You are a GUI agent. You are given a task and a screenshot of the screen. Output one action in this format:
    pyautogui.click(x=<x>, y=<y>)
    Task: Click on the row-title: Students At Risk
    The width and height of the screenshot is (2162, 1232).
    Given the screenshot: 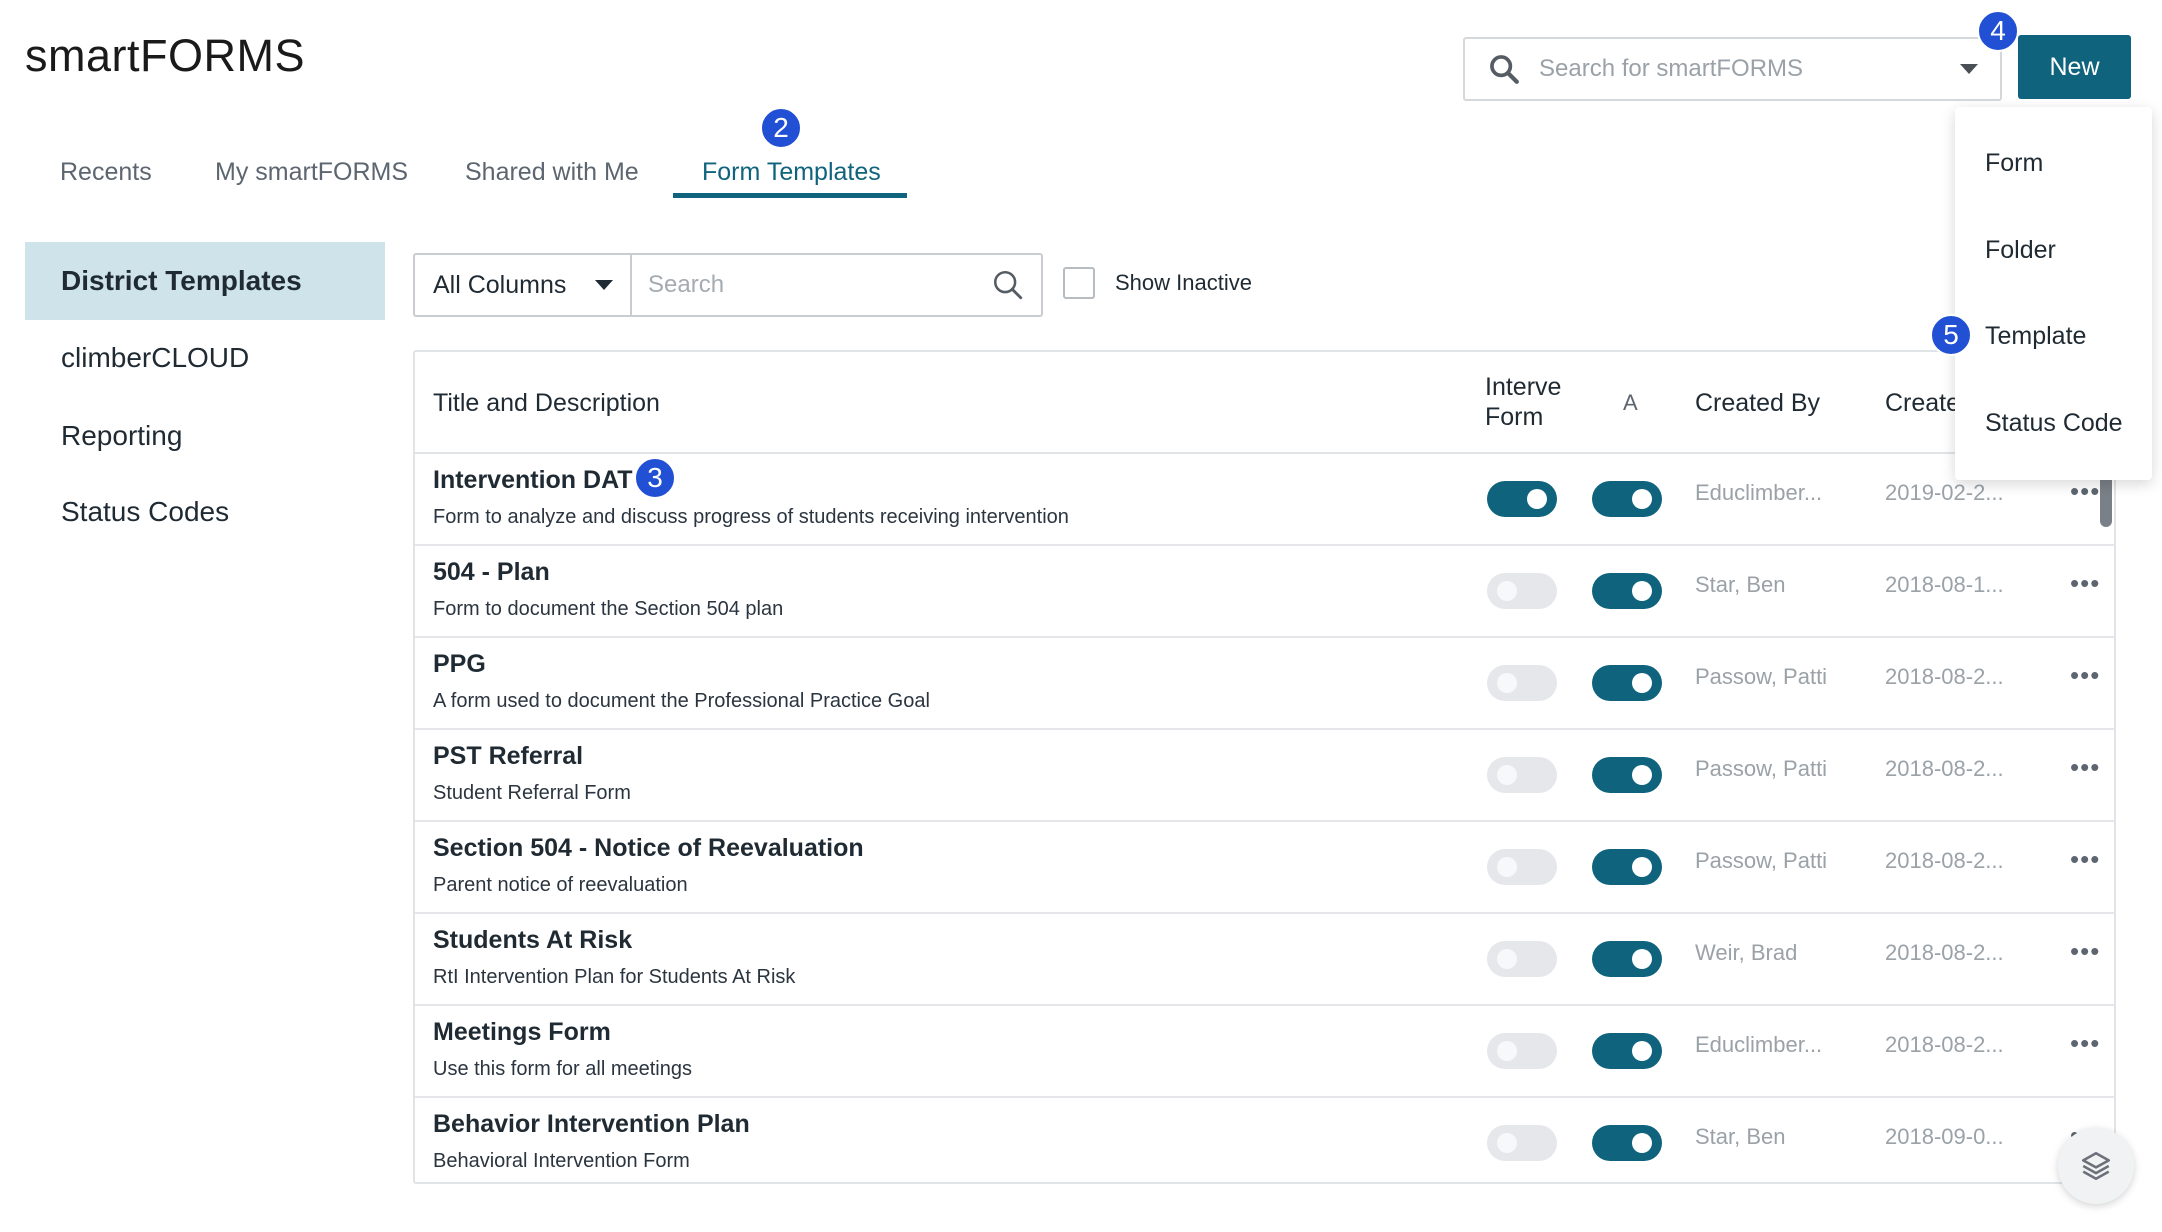 What is the action you would take?
    pyautogui.click(x=532, y=940)
    